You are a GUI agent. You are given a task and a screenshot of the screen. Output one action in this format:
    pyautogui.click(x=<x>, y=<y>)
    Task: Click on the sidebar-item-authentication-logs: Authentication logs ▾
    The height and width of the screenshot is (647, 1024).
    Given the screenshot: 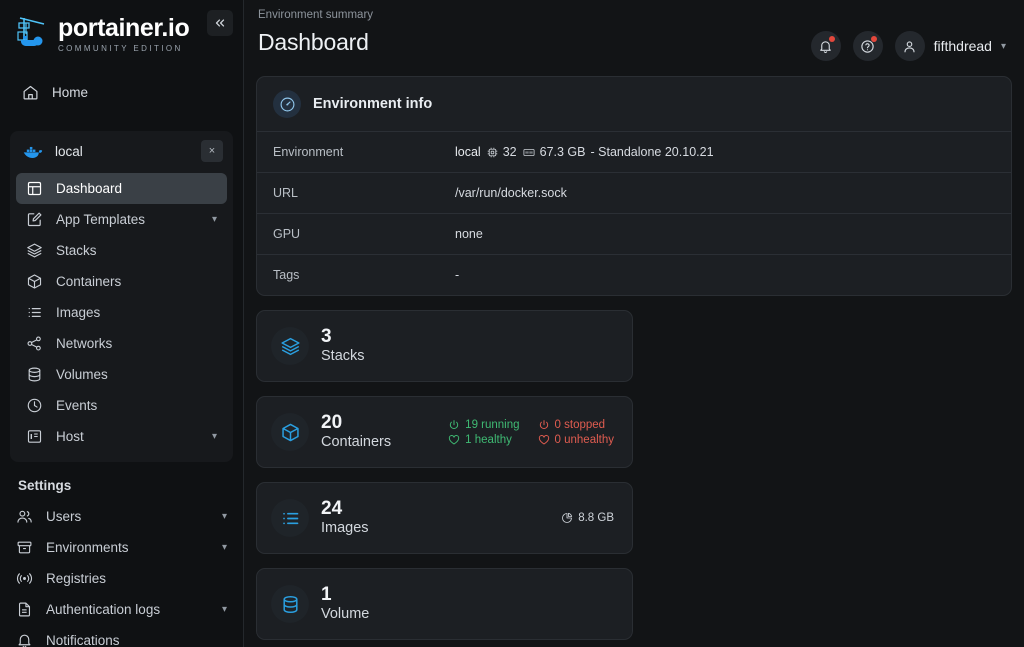 What is the action you would take?
    pyautogui.click(x=121, y=609)
    